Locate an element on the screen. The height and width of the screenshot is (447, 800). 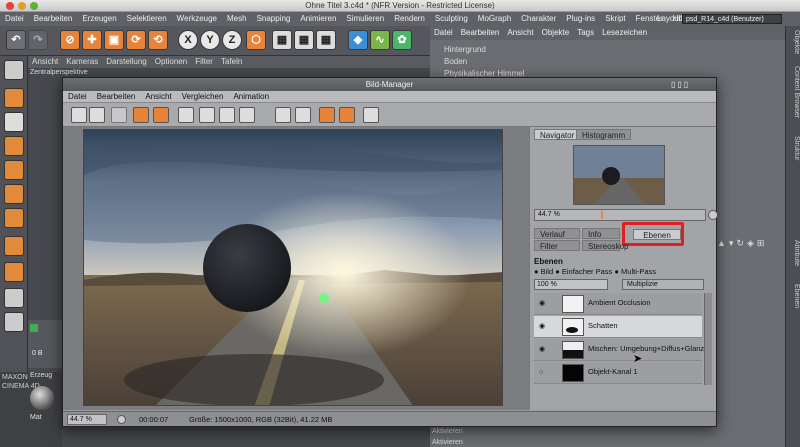
render-picture-viewer-icon: ▦ is located at coordinates (304, 40).